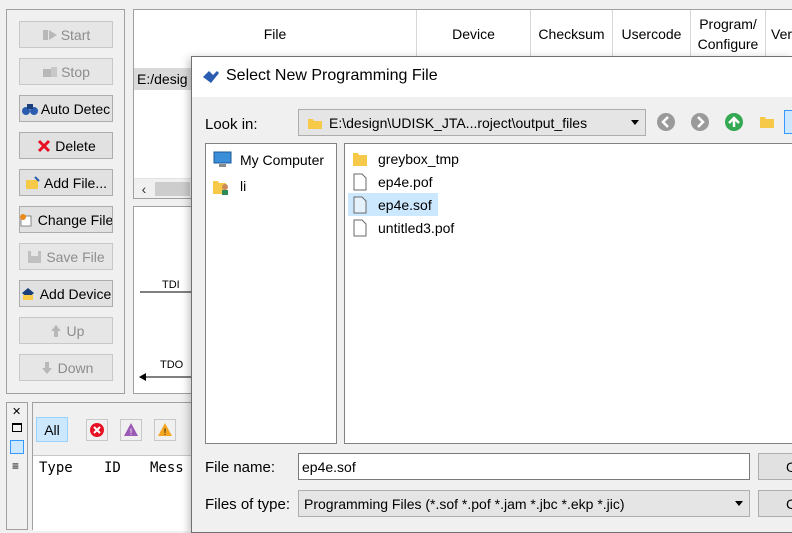 The height and width of the screenshot is (533, 792). What do you see at coordinates (775, 466) in the screenshot?
I see `open-button: O` at bounding box center [775, 466].